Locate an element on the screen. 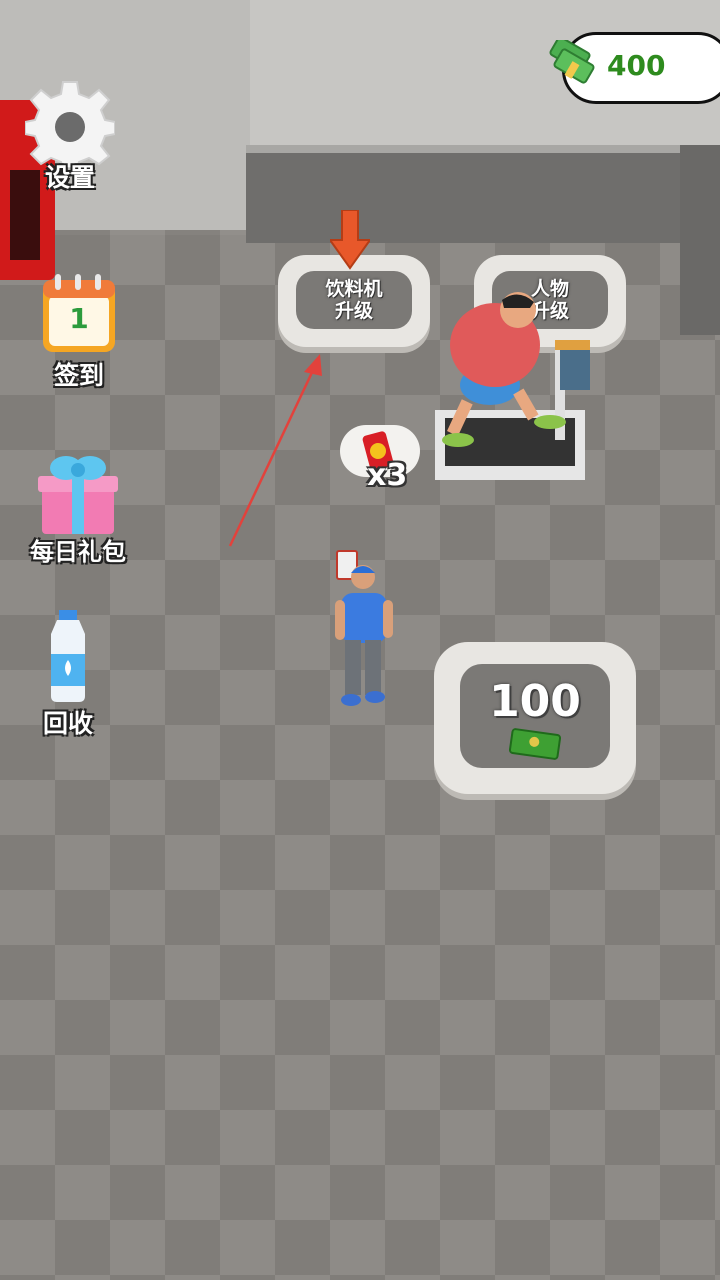 This screenshot has width=720, height=1280. treadmill-runner is located at coordinates (520, 390).